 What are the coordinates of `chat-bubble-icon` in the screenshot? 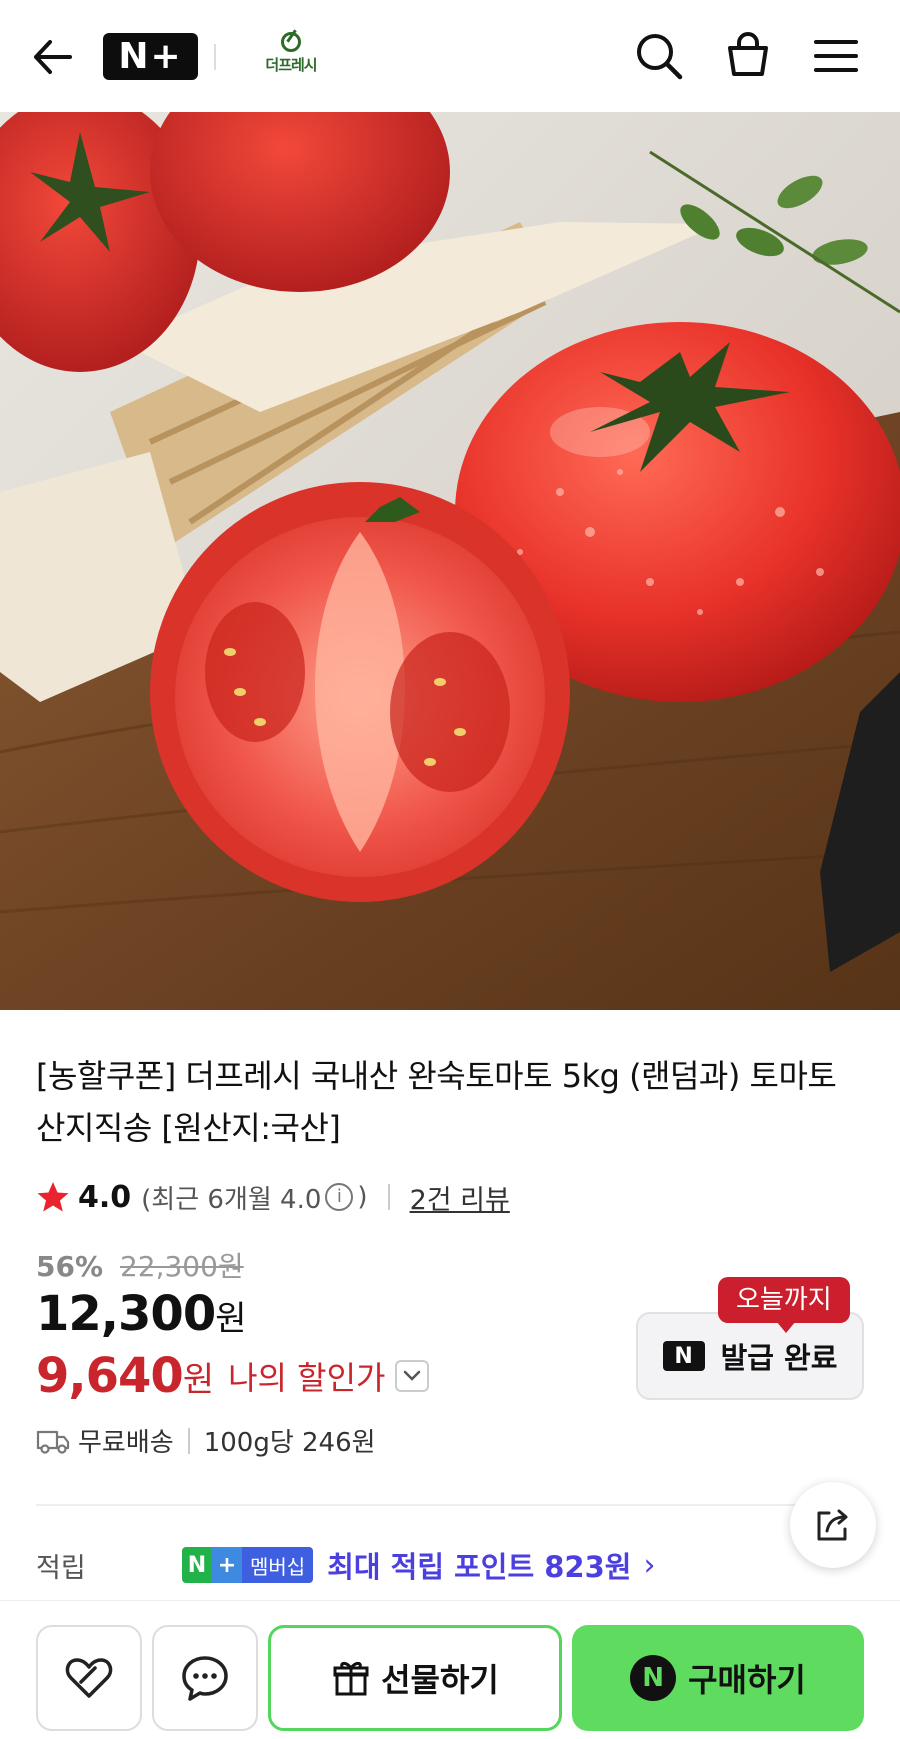 It's located at (205, 1678).